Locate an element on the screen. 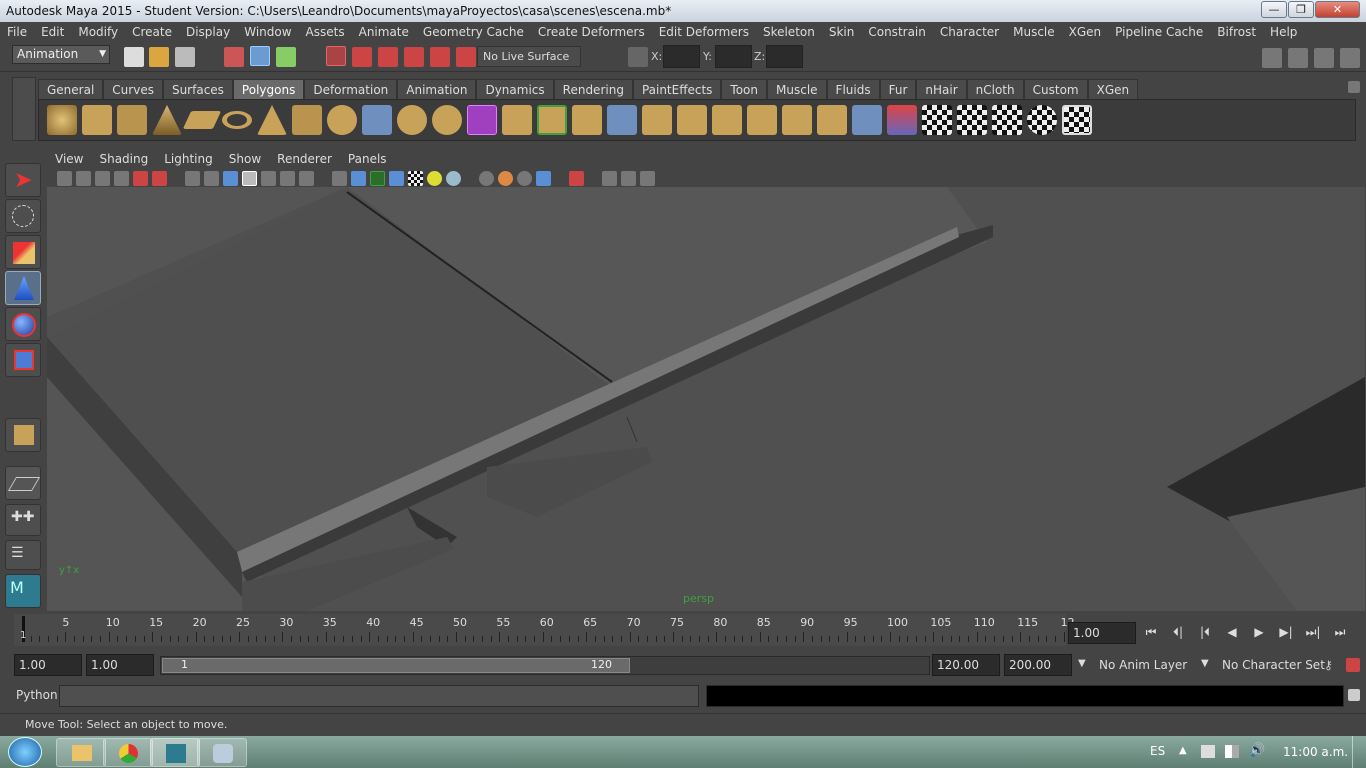  tab-general: General is located at coordinates (71, 89).